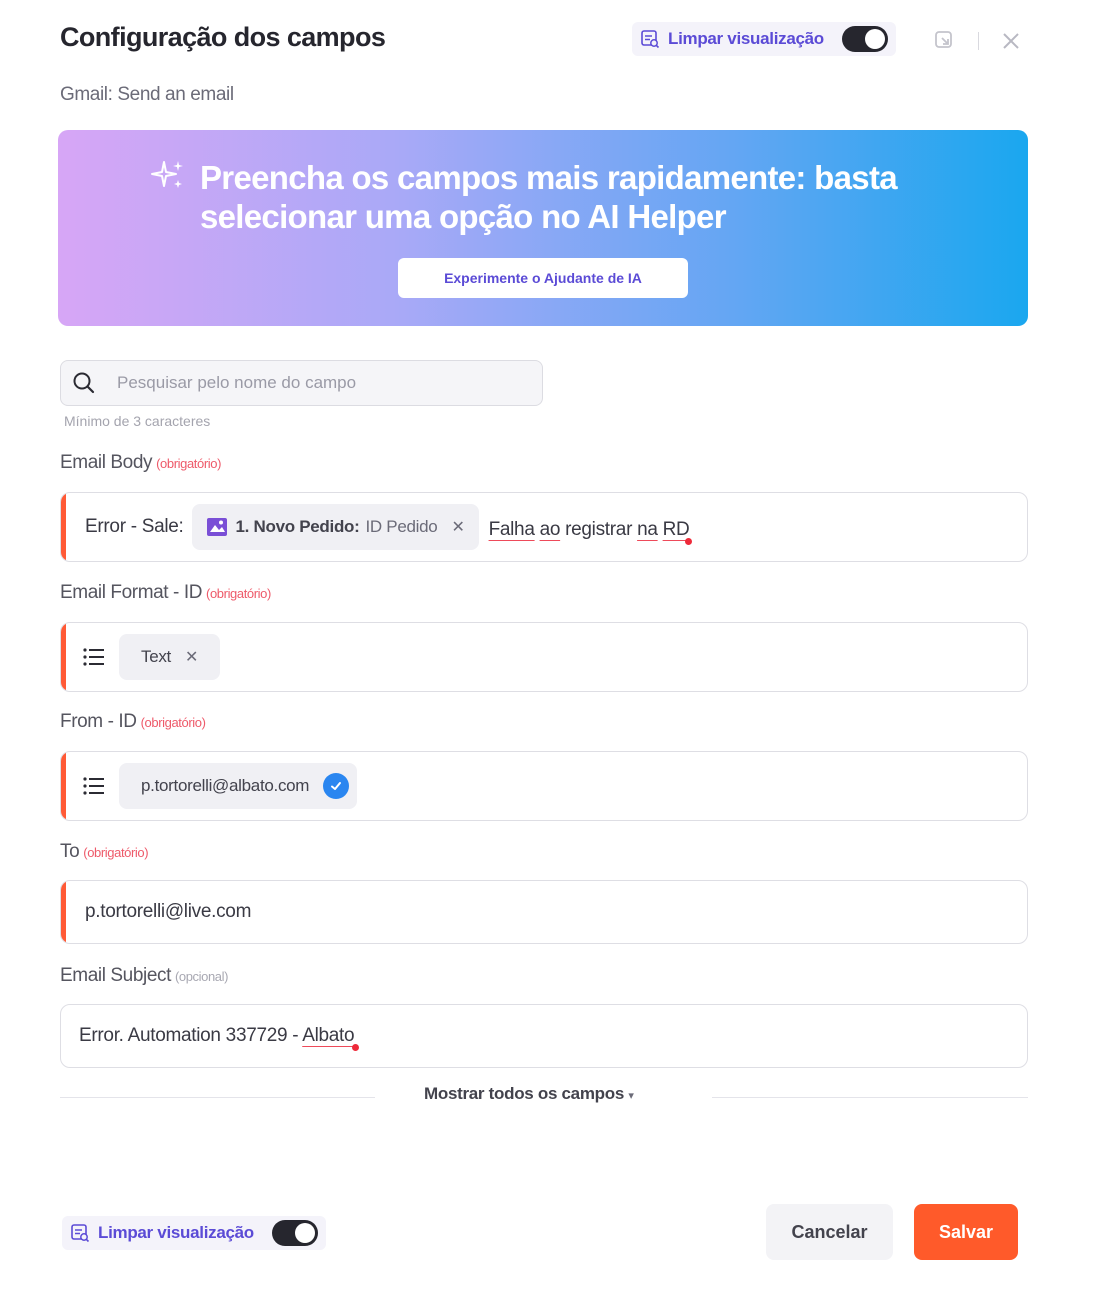  What do you see at coordinates (544, 912) in the screenshot?
I see `to-field: p.tortorelli@live.com` at bounding box center [544, 912].